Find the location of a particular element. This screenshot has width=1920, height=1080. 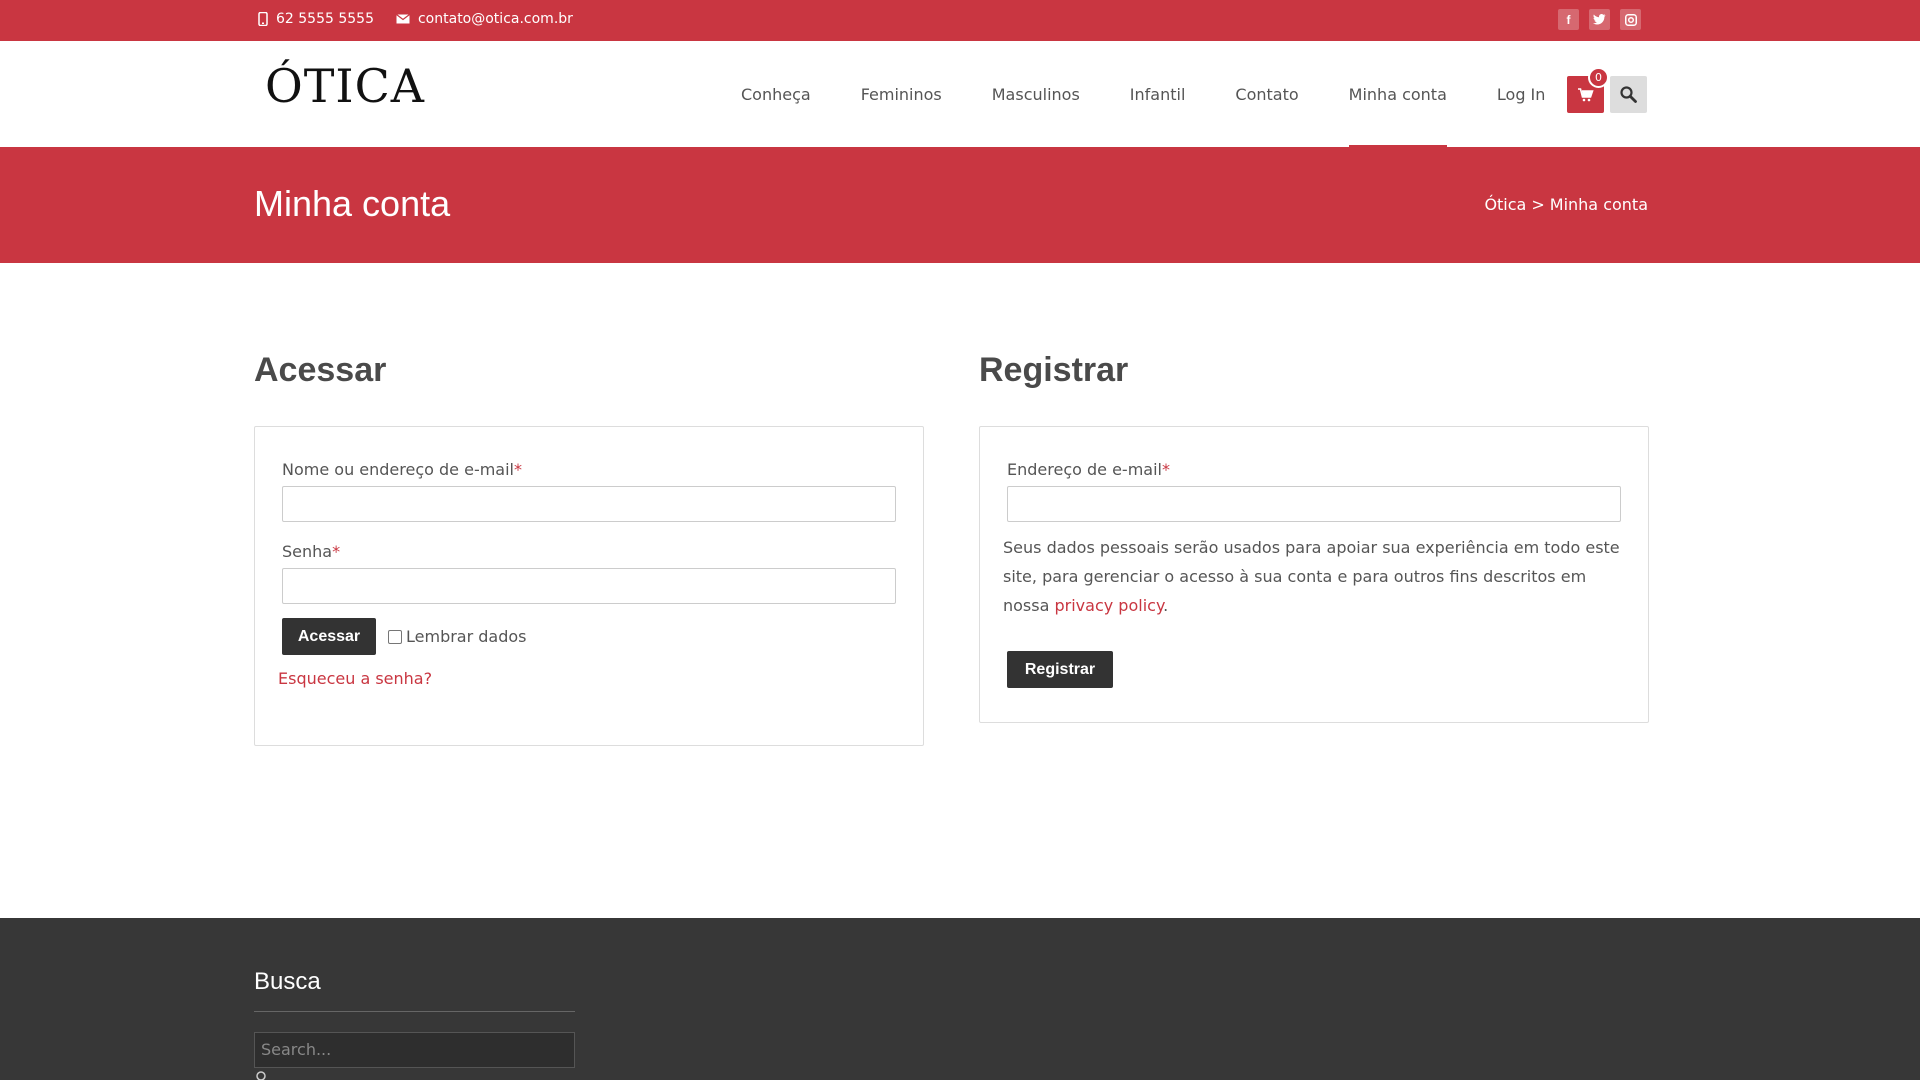

email-label: Endereço de e-mail* is located at coordinates (1088, 469).